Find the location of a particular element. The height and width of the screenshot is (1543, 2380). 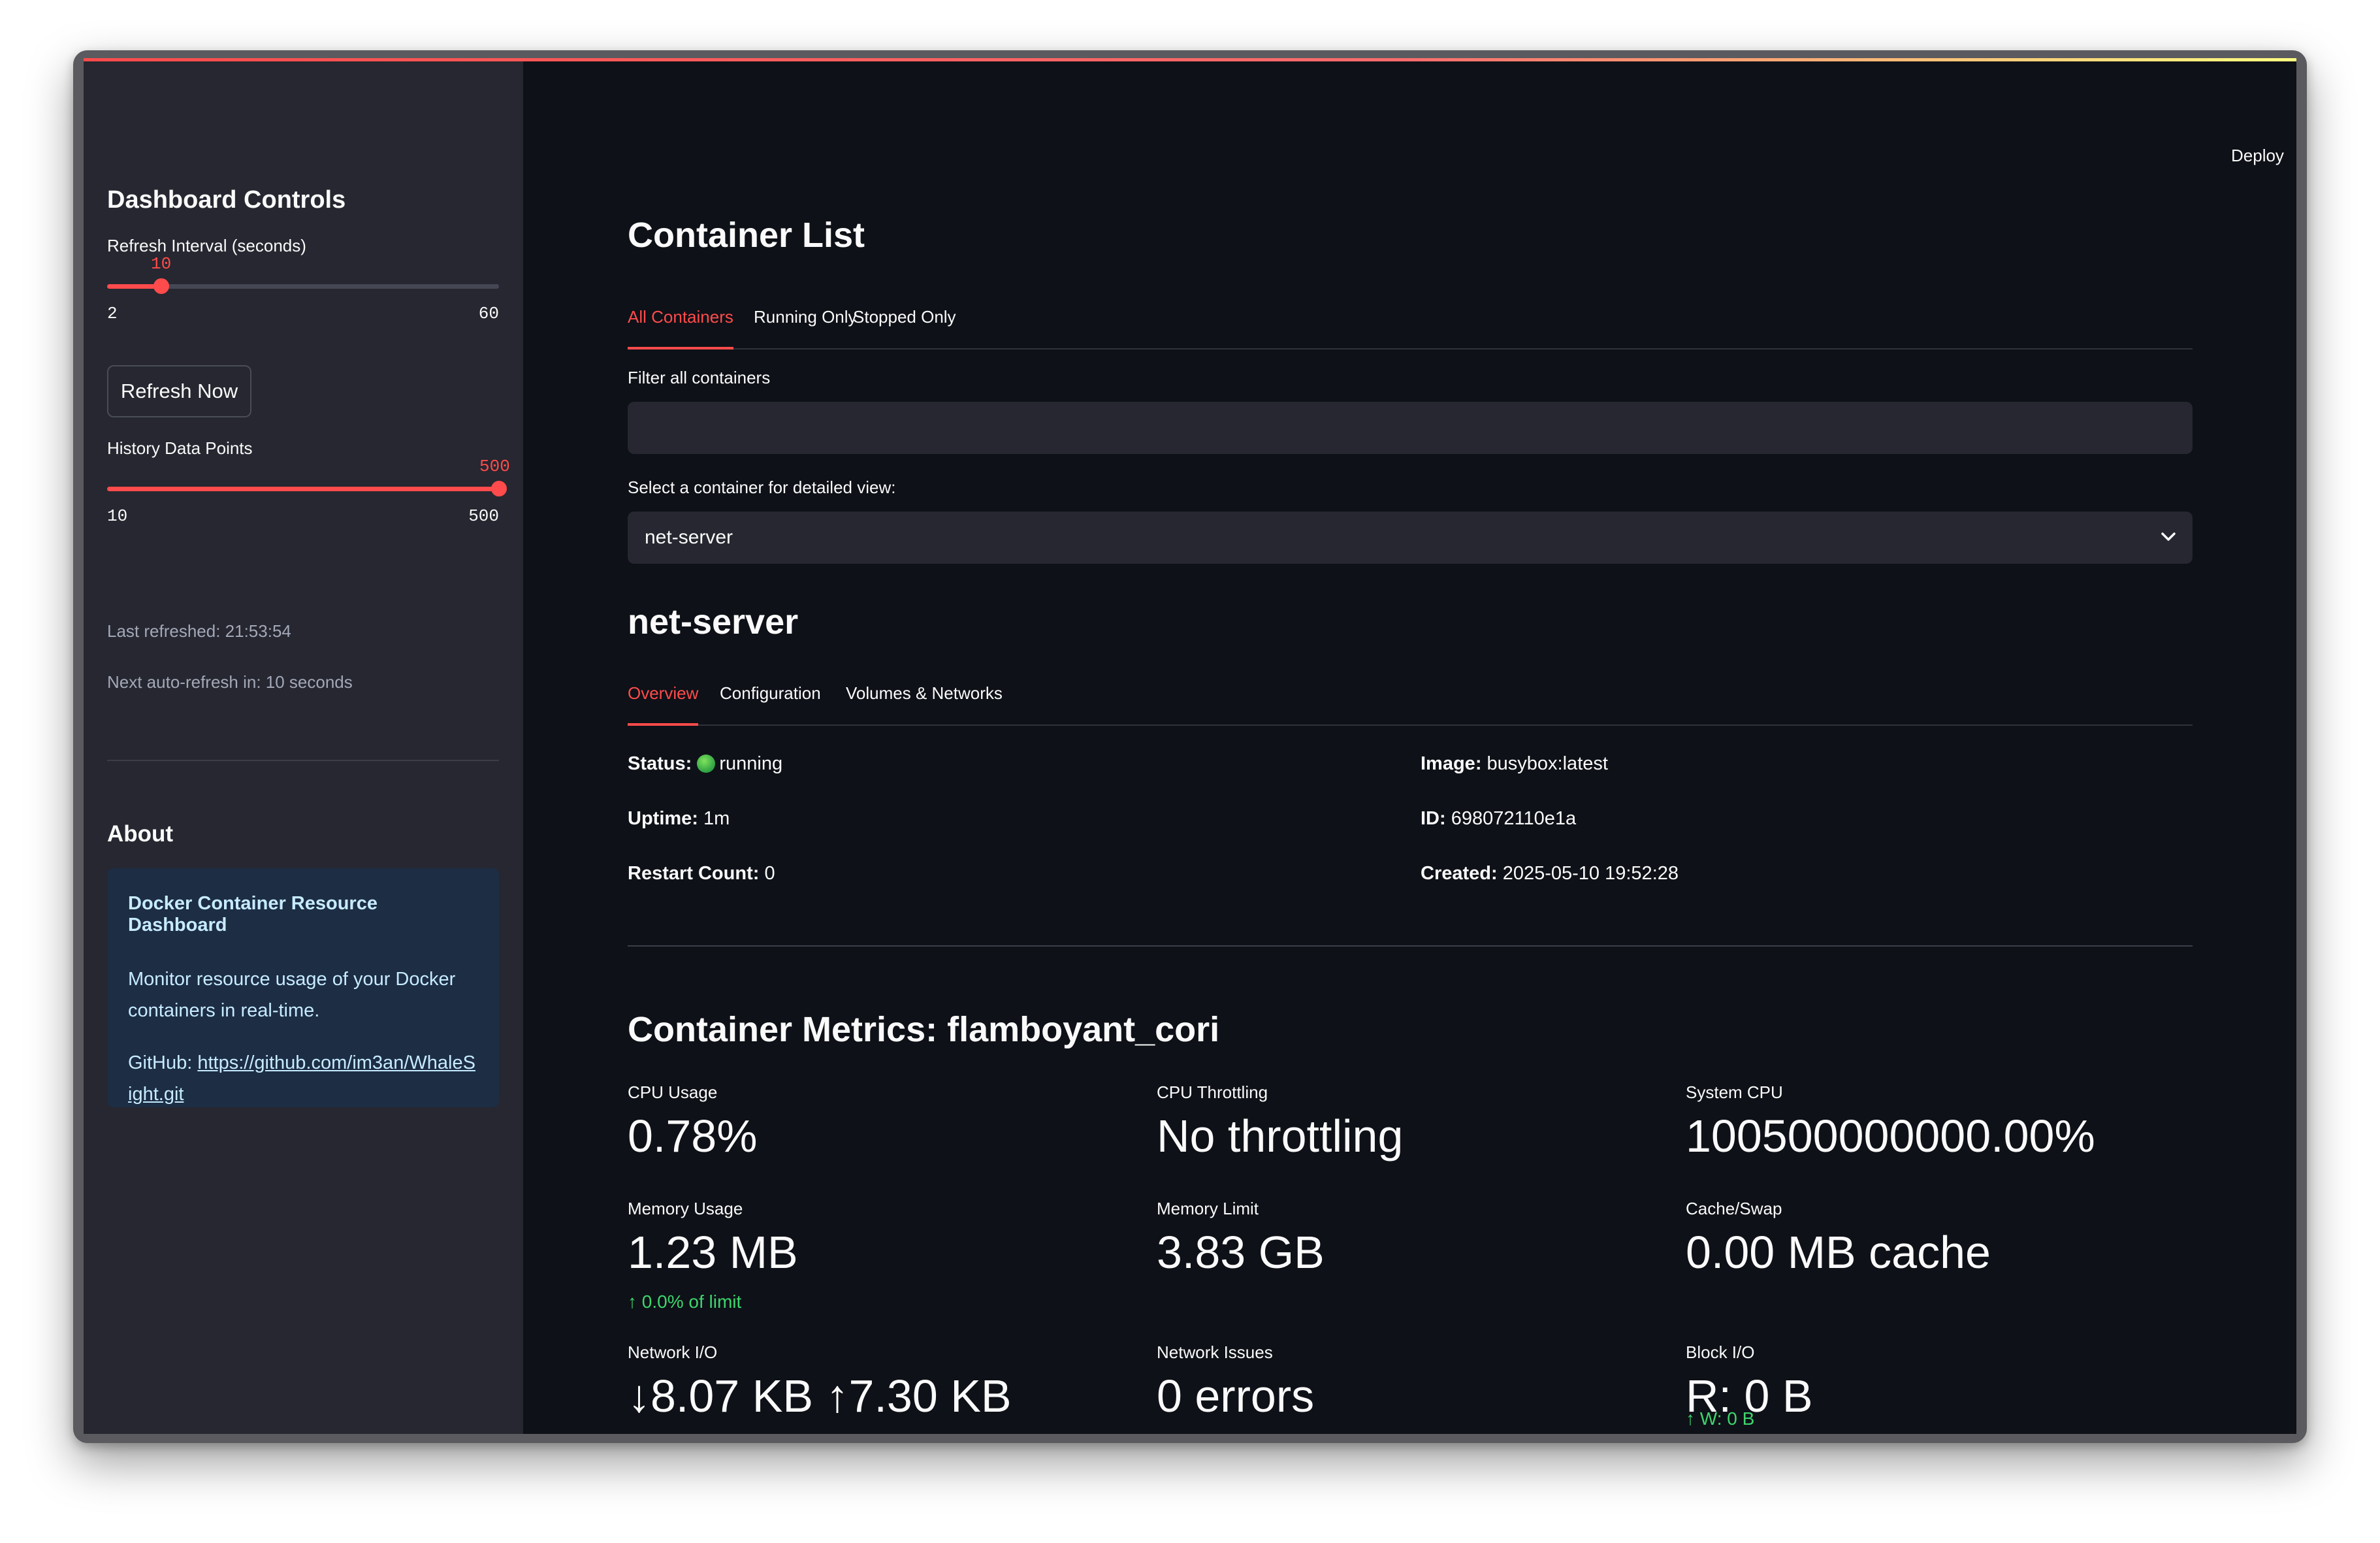

tab-configuration: Configuration is located at coordinates (770, 700).